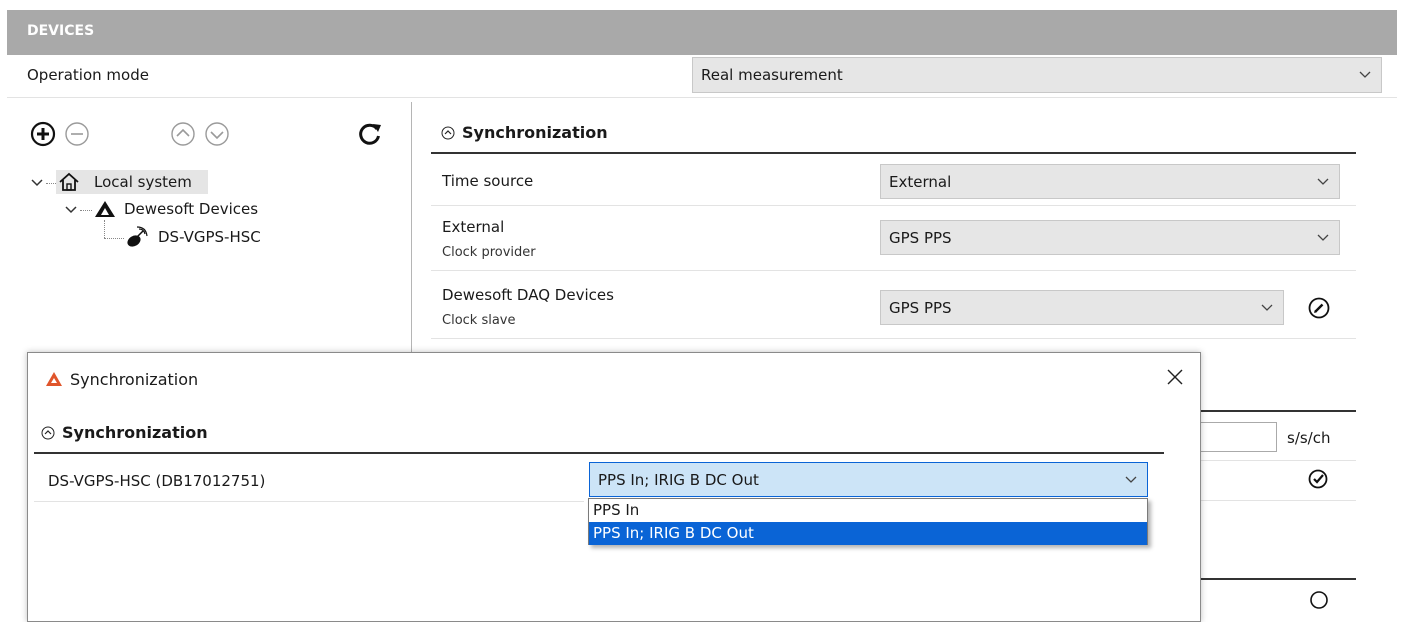  I want to click on gps-antenna-icon, so click(135, 238).